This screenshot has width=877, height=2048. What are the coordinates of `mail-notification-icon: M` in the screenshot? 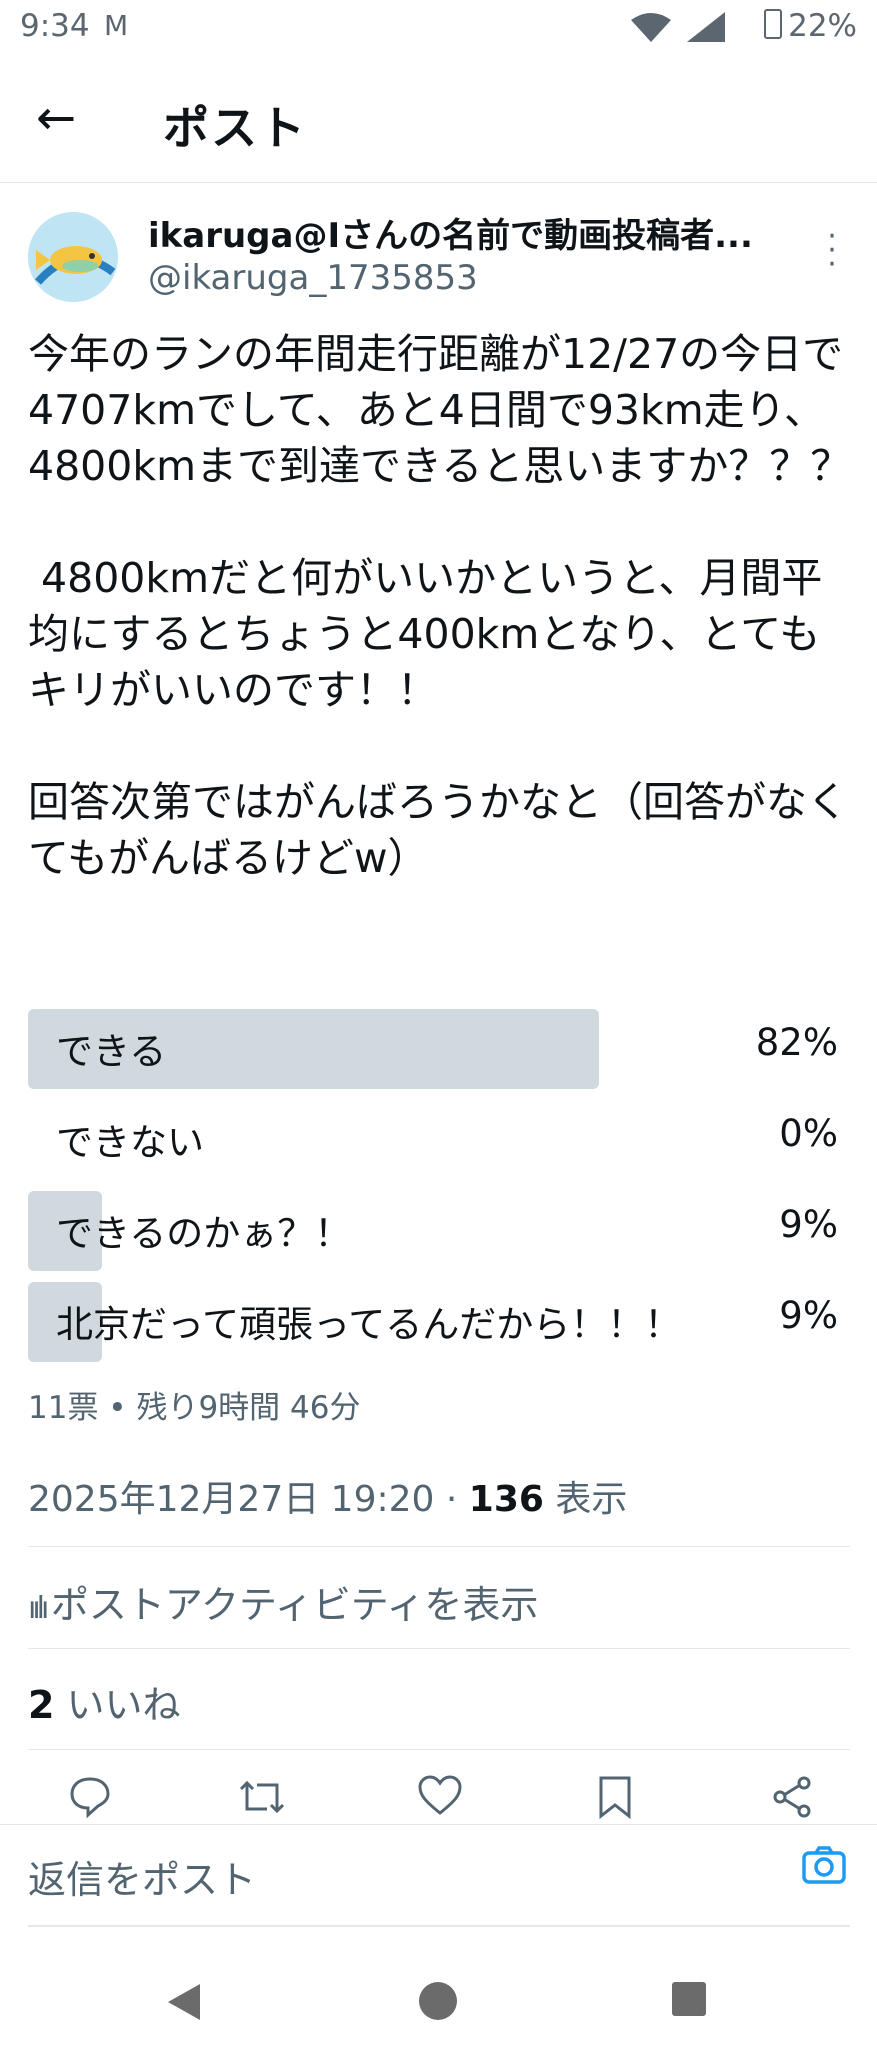 It's located at (116, 25).